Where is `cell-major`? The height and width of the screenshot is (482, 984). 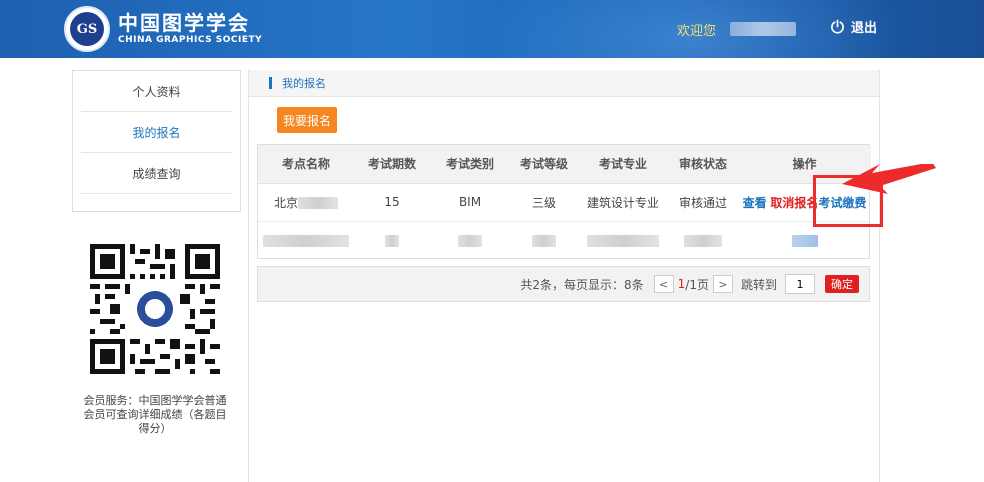
cell-major is located at coordinates (623, 240).